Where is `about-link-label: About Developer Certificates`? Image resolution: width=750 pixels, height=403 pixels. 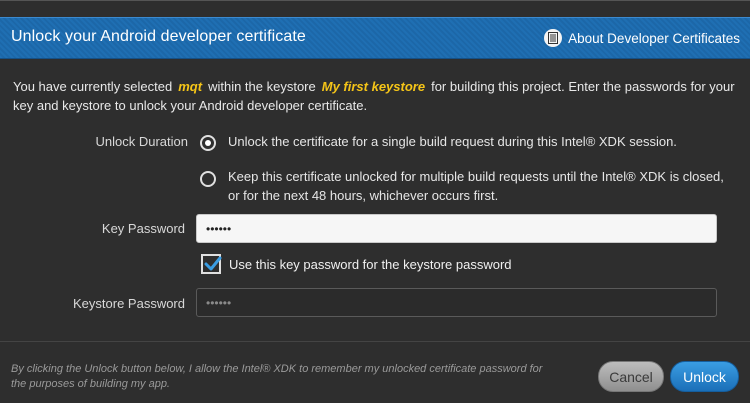 about-link-label: About Developer Certificates is located at coordinates (654, 38).